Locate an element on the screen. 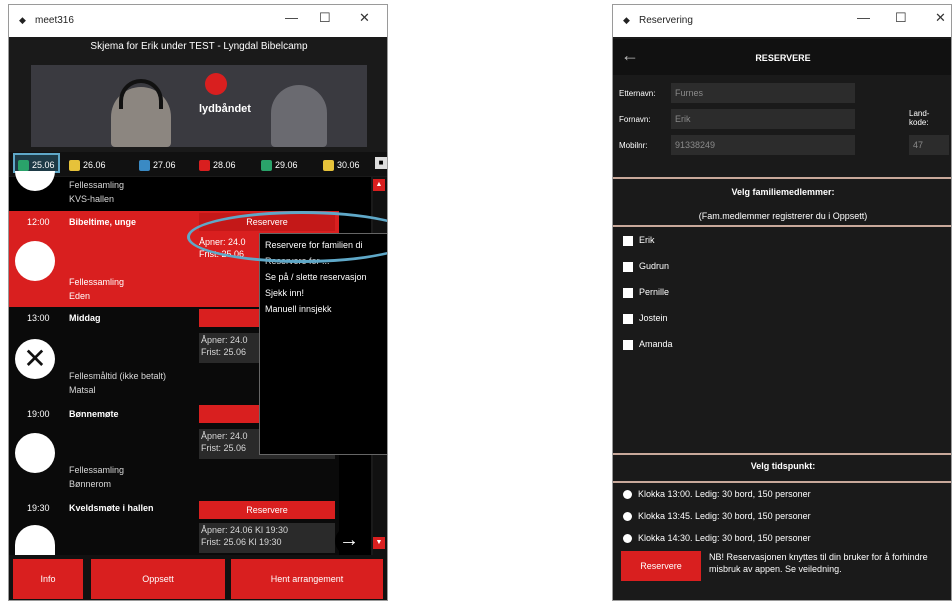  event-time: 19:30 is located at coordinates (38, 508).